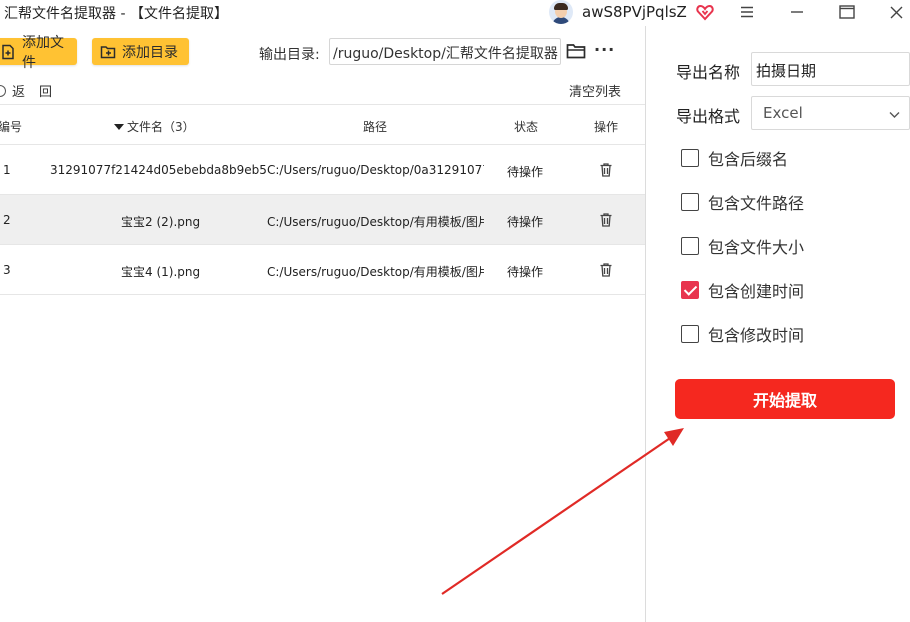 This screenshot has height=622, width=910. Describe the element at coordinates (289, 55) in the screenshot. I see `output-dir-label: 输出目录:` at that location.